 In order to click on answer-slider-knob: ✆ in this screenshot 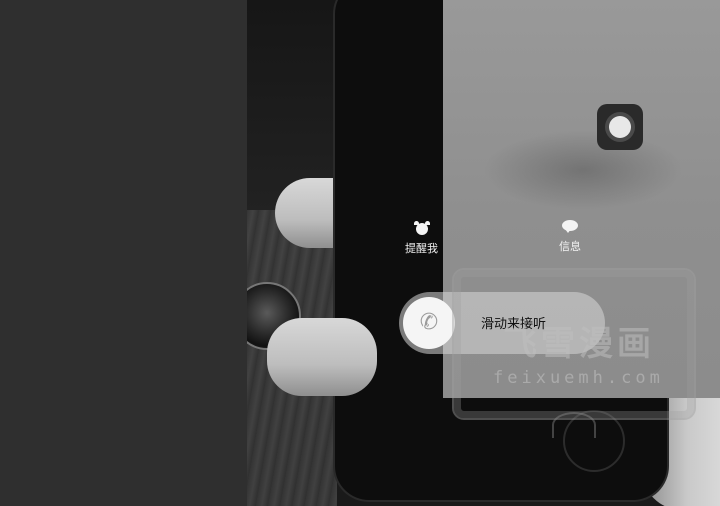, I will do `click(429, 323)`.